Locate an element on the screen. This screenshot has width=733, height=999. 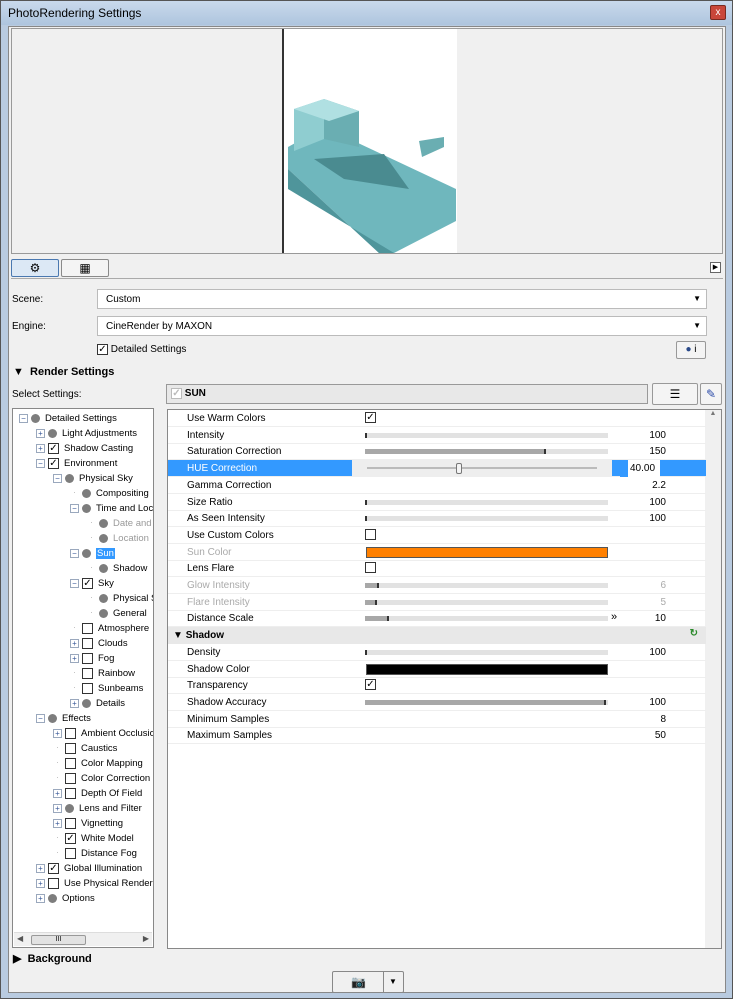
detailed-settings-checkbox: ✓ Detailed Settings is located at coordinates (141, 349).